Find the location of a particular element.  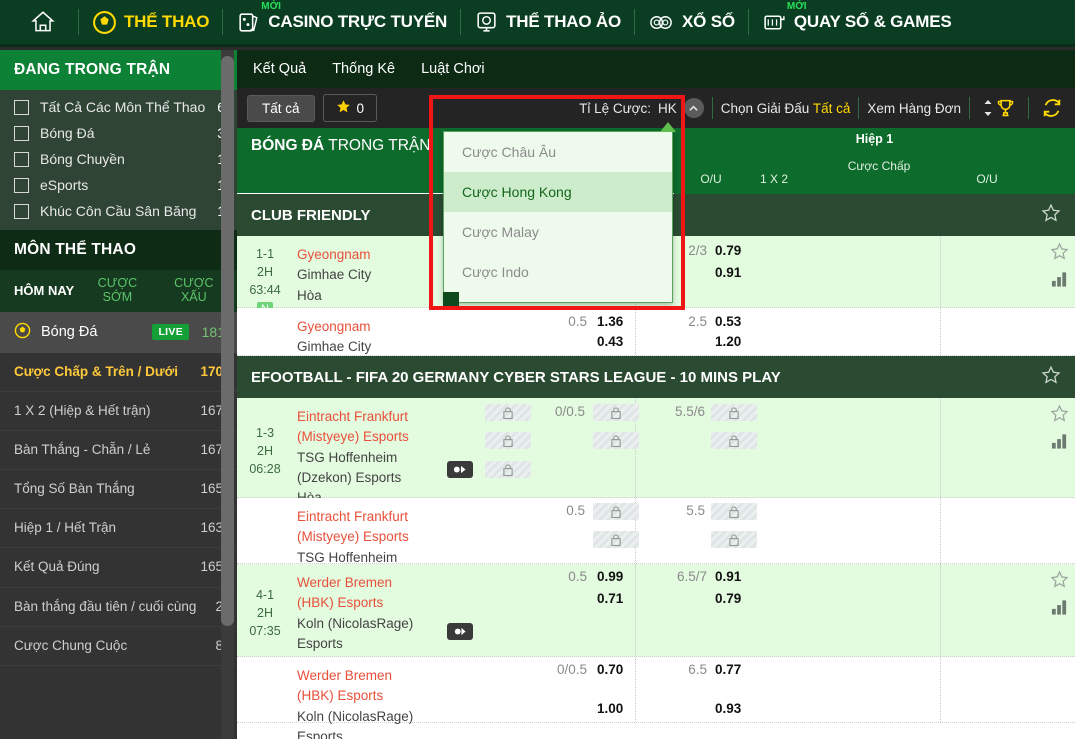

odds-value: 0.93 is located at coordinates (728, 708).